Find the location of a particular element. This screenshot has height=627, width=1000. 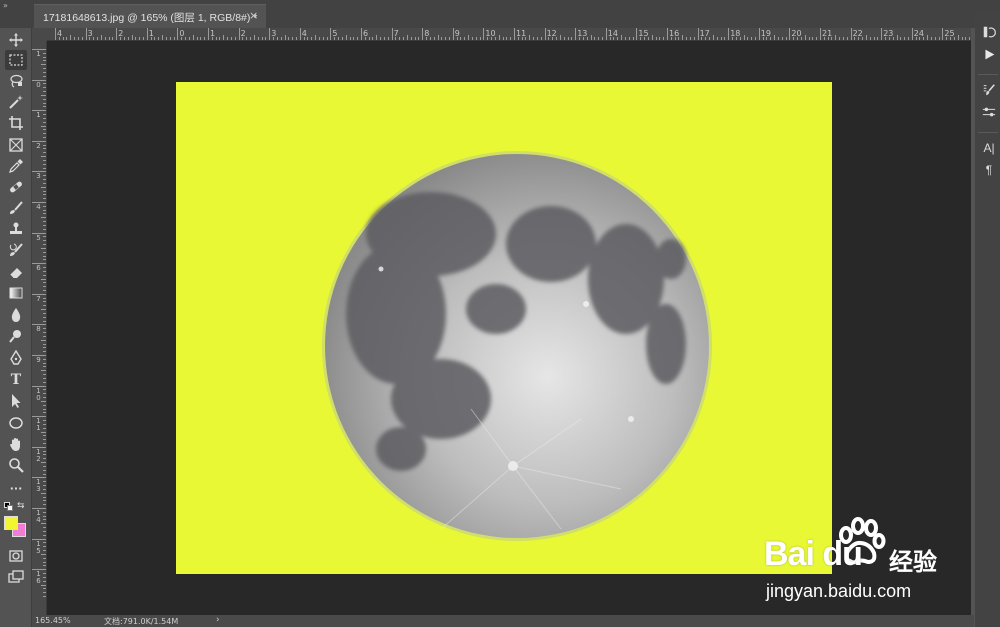

foreground-color-swatch is located at coordinates (11, 523).